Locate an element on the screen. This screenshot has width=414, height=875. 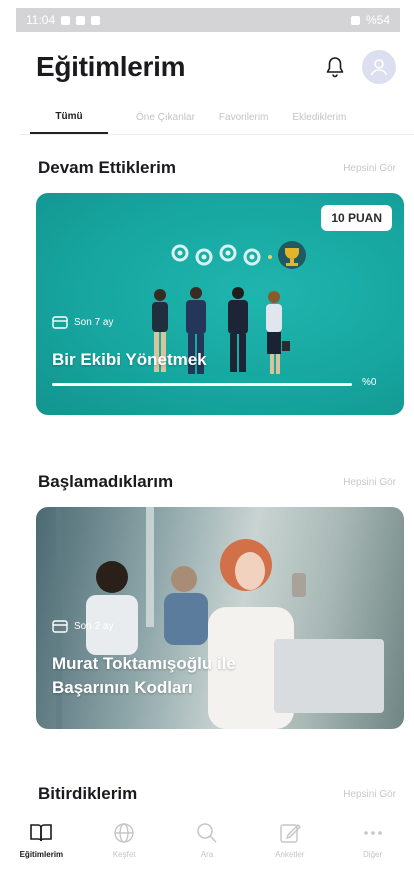
media-icon is located at coordinates (96, 20).